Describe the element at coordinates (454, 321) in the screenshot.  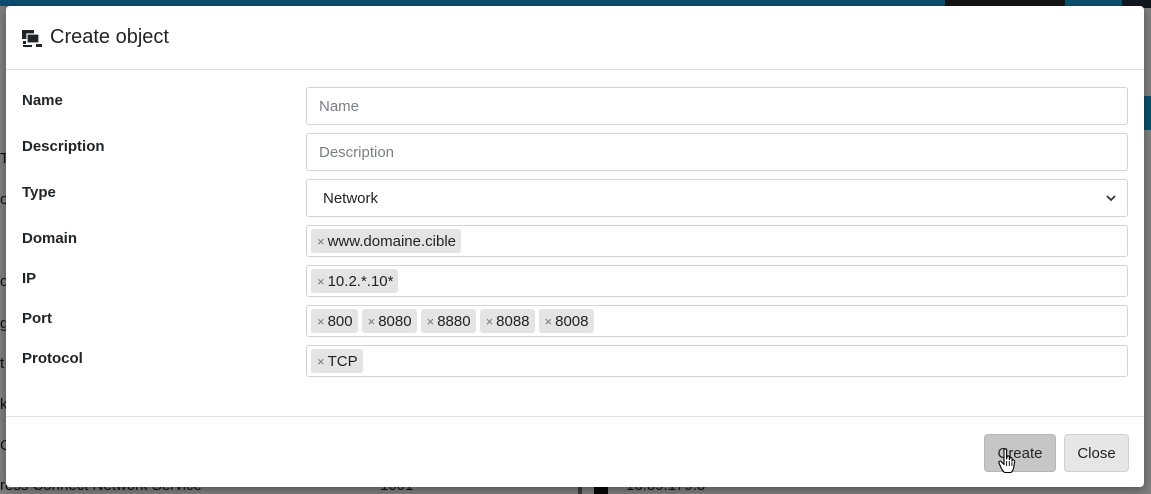
I see `tag-label: 8880` at that location.